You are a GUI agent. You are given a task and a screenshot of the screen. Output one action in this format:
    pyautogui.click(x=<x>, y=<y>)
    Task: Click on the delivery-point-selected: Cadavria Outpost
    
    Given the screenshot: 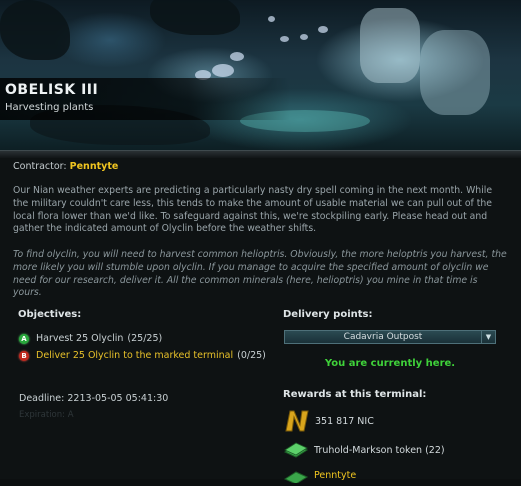 What is the action you would take?
    pyautogui.click(x=383, y=337)
    